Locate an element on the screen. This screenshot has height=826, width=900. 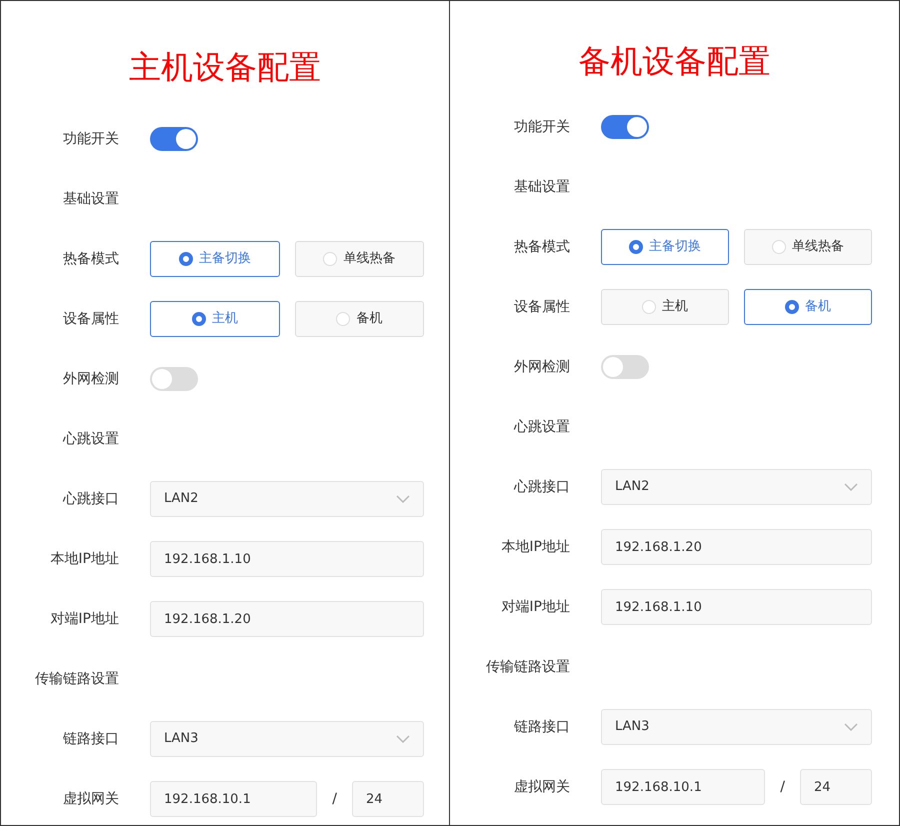
panel-title: 主机设备配置 is located at coordinates (225, 67).